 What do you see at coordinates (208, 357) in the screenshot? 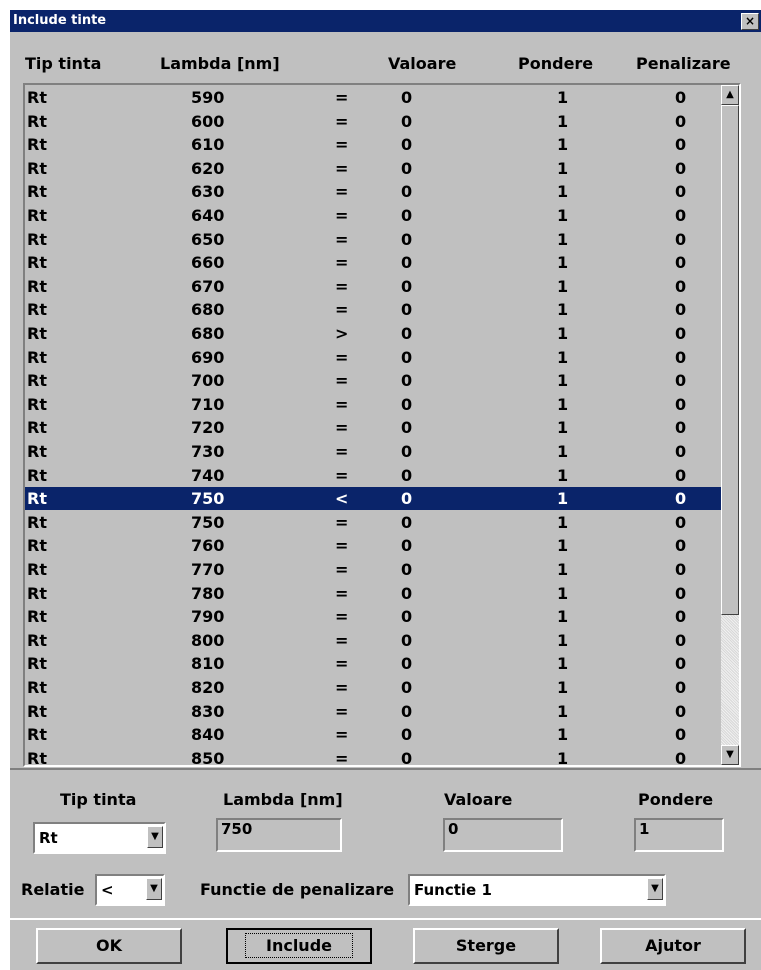
I see `row-lambda: 690` at bounding box center [208, 357].